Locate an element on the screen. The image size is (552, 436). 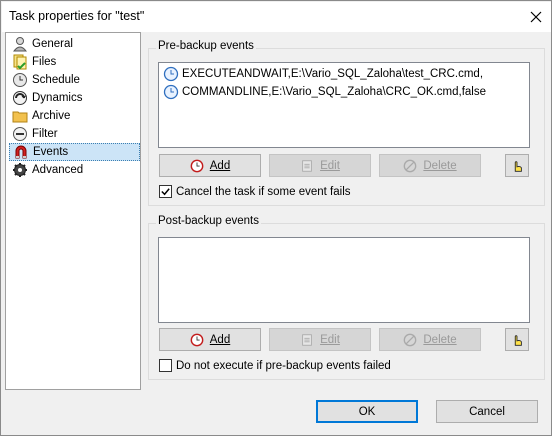
nav-label: Schedule is located at coordinates (56, 80).